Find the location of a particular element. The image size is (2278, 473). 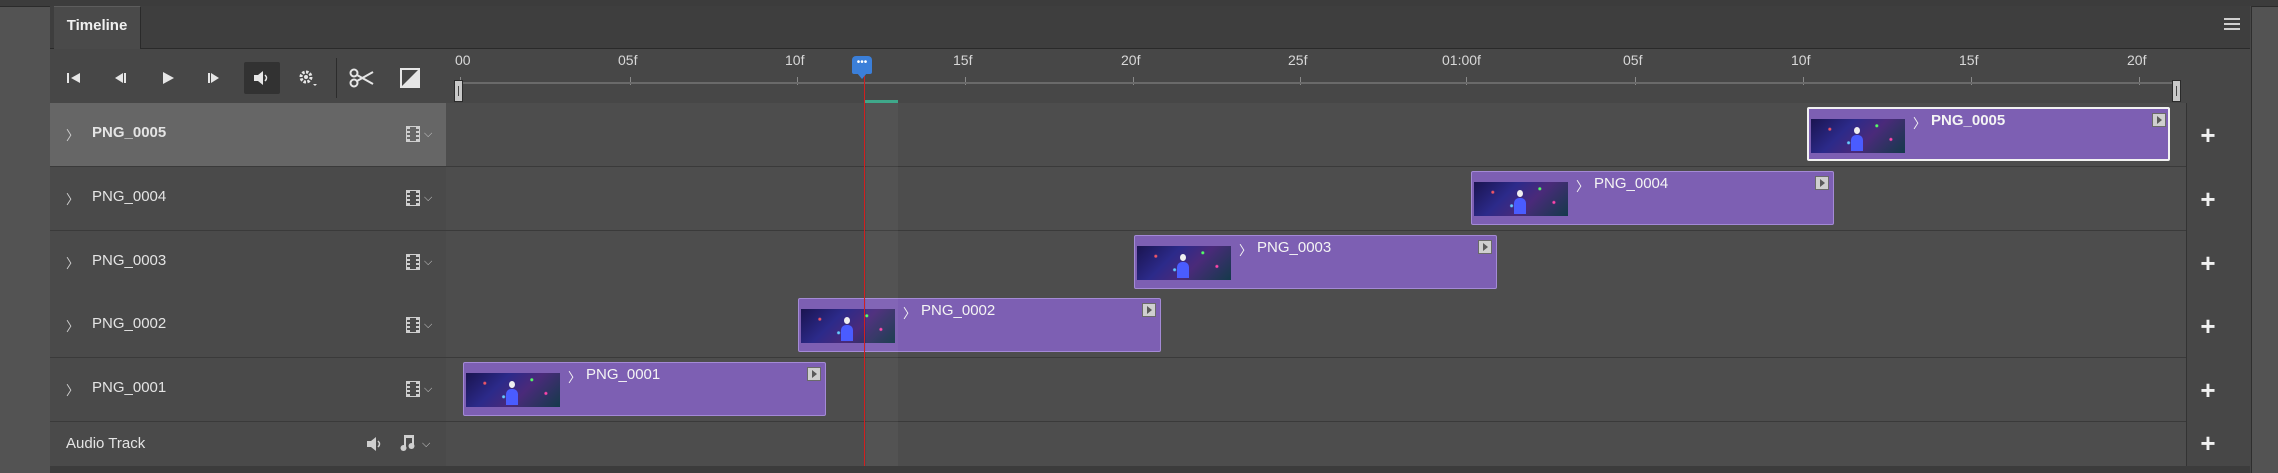

track-header: 〉 PNG_0003 ⌵ is located at coordinates (248, 263).